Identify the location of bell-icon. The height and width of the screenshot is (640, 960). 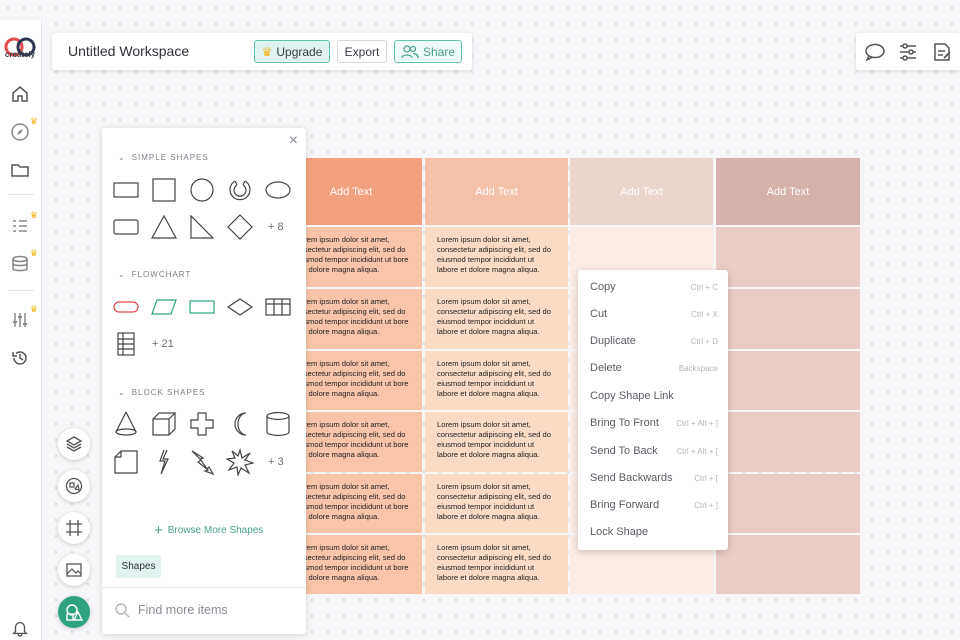
(20, 628).